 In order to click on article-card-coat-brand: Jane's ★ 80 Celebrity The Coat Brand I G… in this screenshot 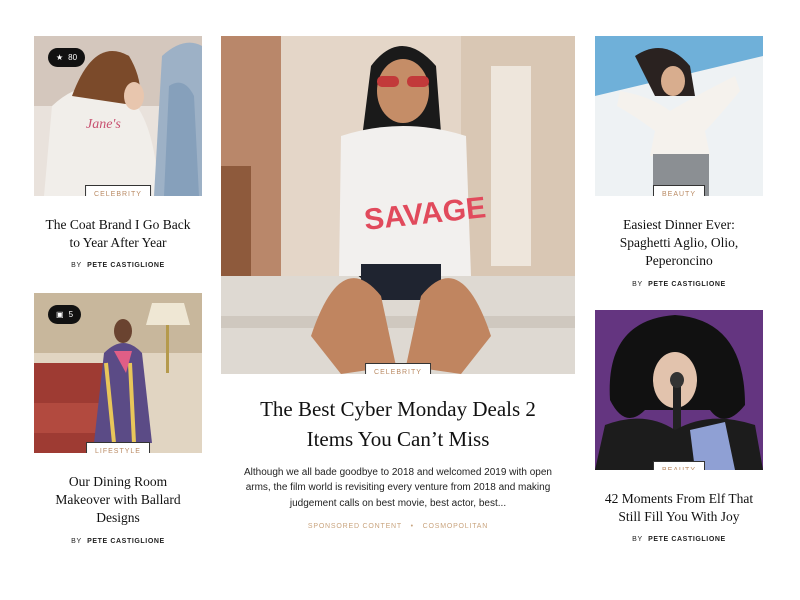, I will do `click(118, 152)`.